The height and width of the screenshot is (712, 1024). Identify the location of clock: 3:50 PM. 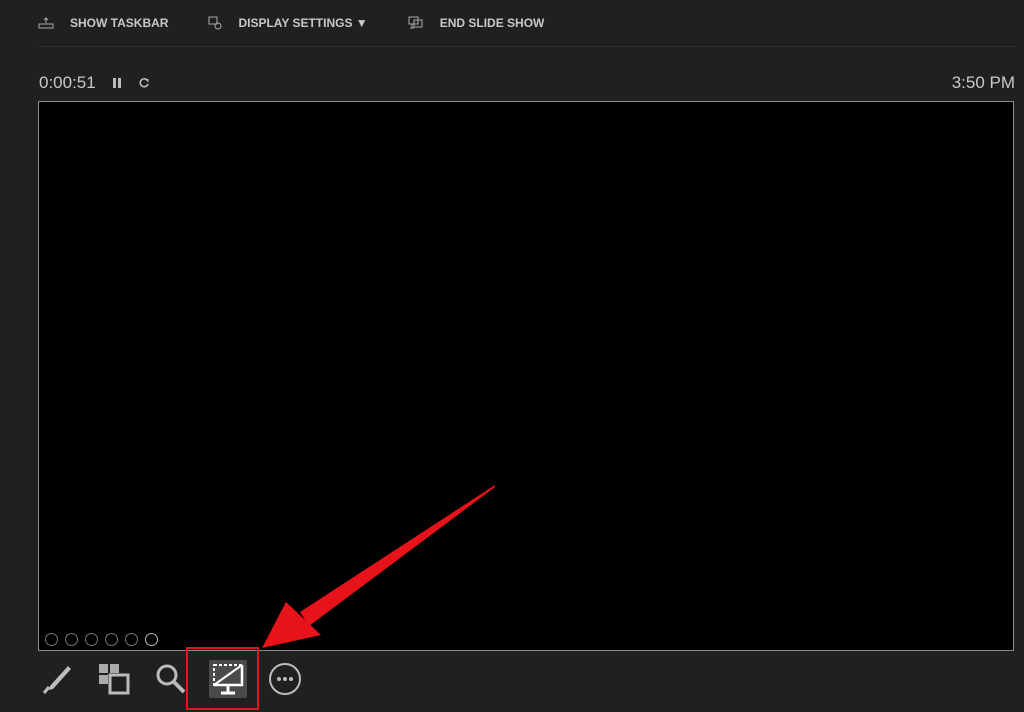
(983, 82).